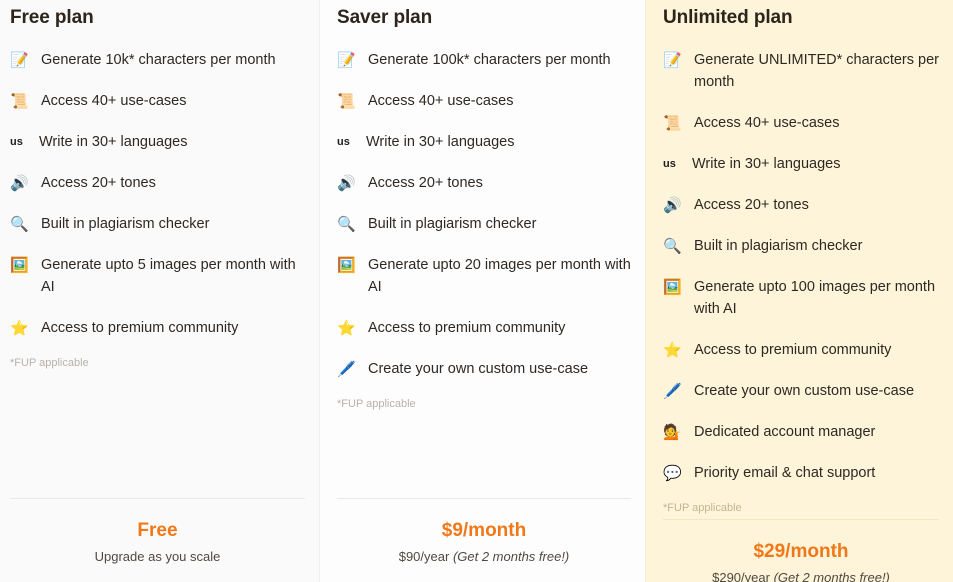 This screenshot has width=953, height=582. I want to click on price-sub-unlimited: $290/year (Get 2 months free!), so click(801, 575).